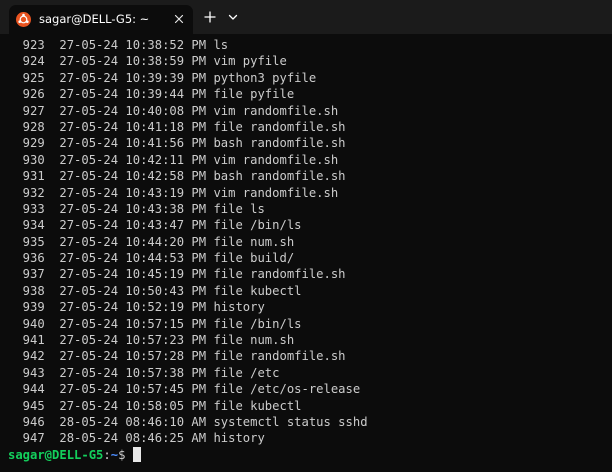 The height and width of the screenshot is (472, 612). I want to click on history-line: 939 27-05-24 10:52:19 PM history, so click(136, 307).